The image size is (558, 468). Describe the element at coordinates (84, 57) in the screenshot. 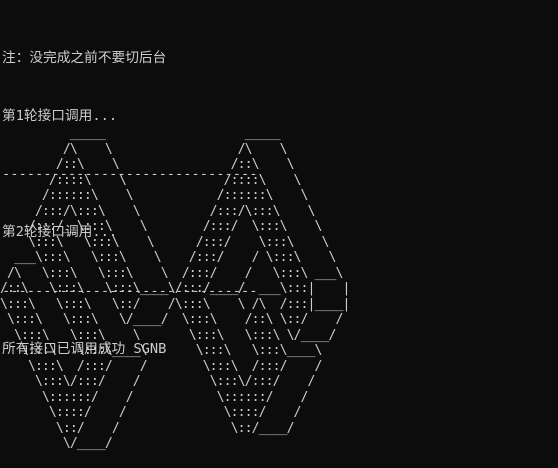

I see `notice-line: 注：没完成之前不要切后台` at that location.